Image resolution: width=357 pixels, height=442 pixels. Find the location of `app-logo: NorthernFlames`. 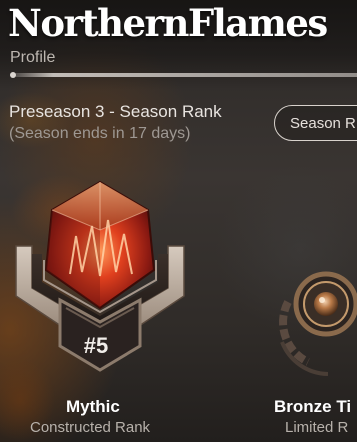

app-logo: NorthernFlames is located at coordinates (168, 23).